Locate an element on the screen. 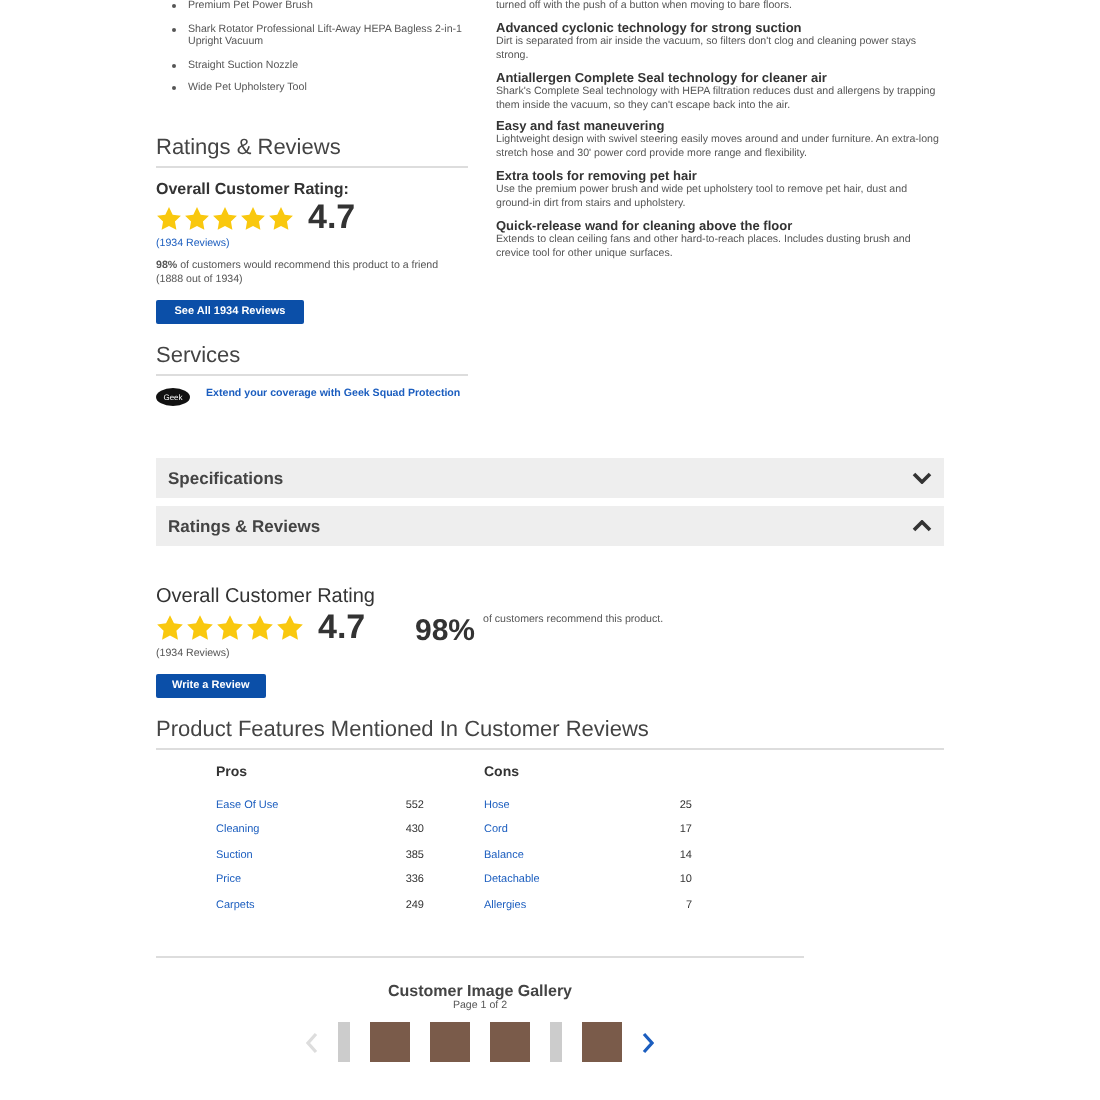 The height and width of the screenshot is (1100, 1100). recommend-percent: 98% is located at coordinates (445, 630).